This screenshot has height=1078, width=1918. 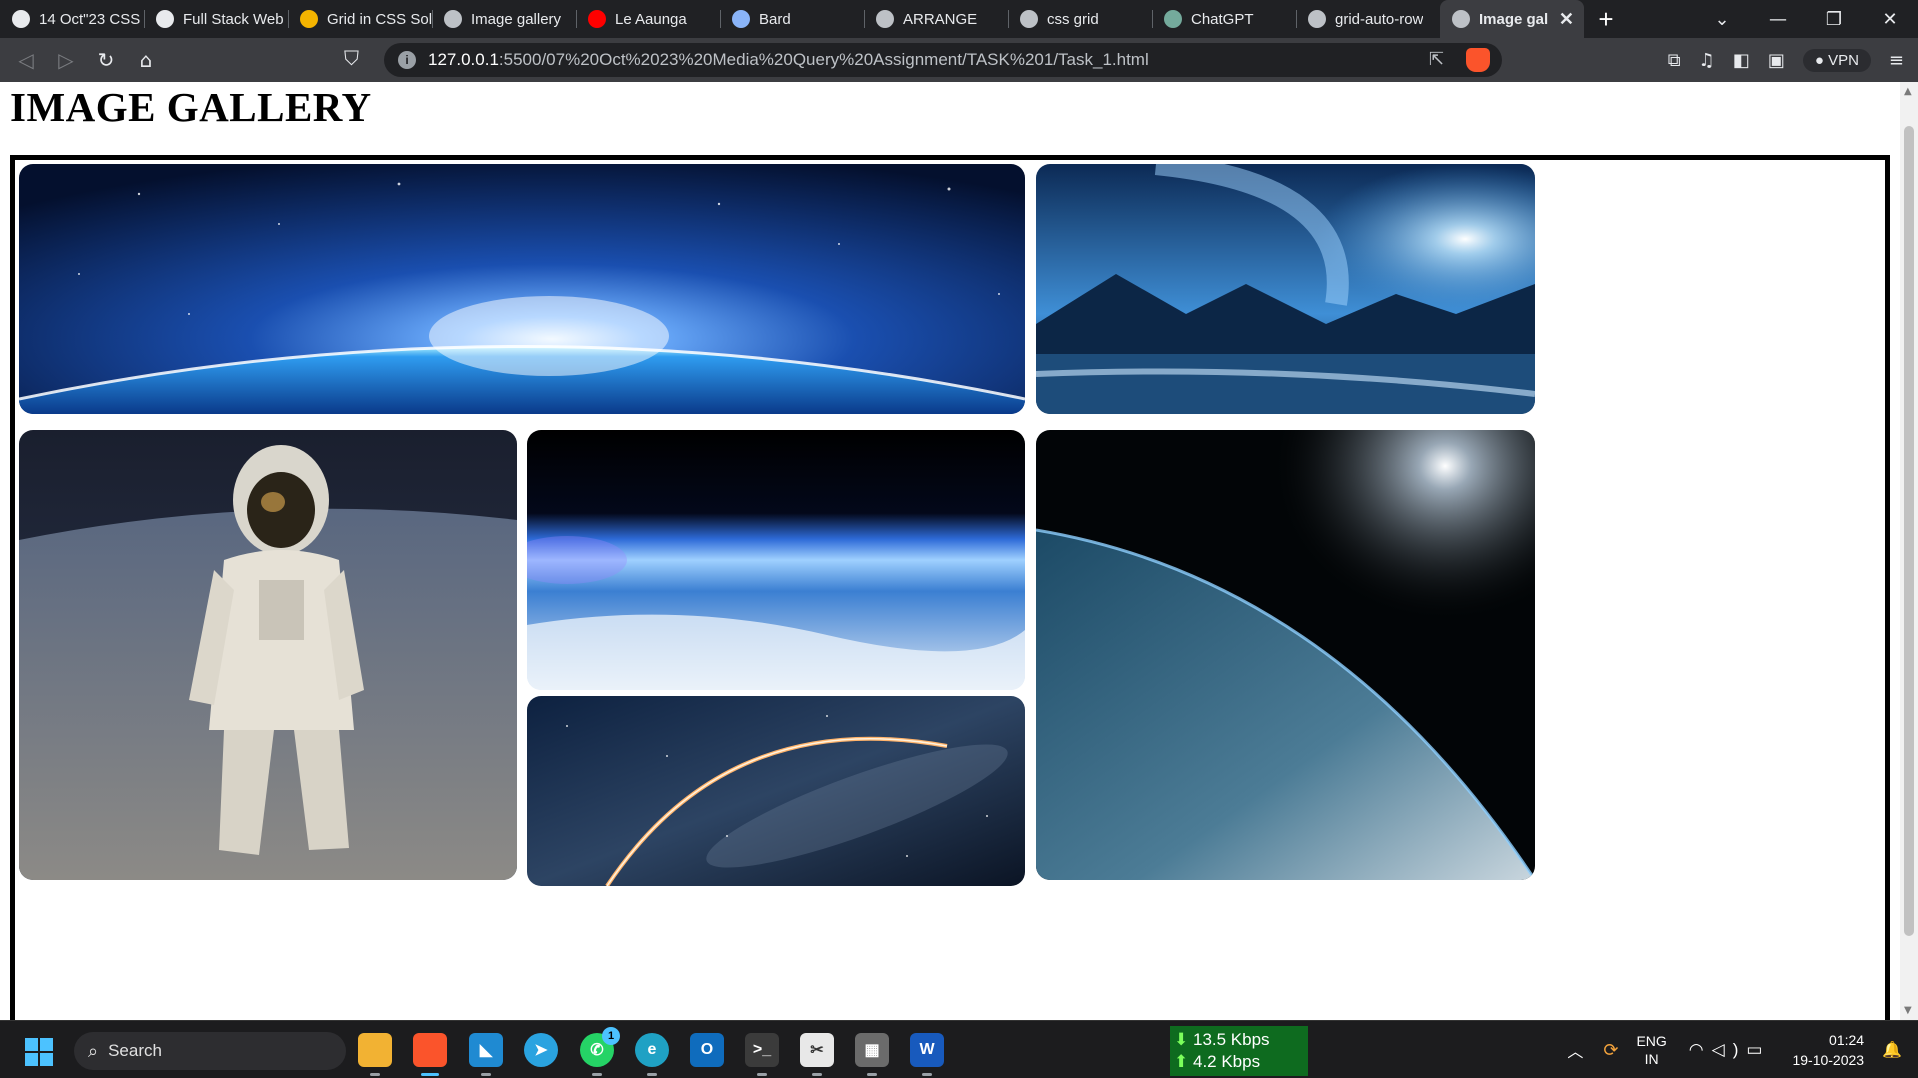 I want to click on minimize-button: —, so click(x=1778, y=19).